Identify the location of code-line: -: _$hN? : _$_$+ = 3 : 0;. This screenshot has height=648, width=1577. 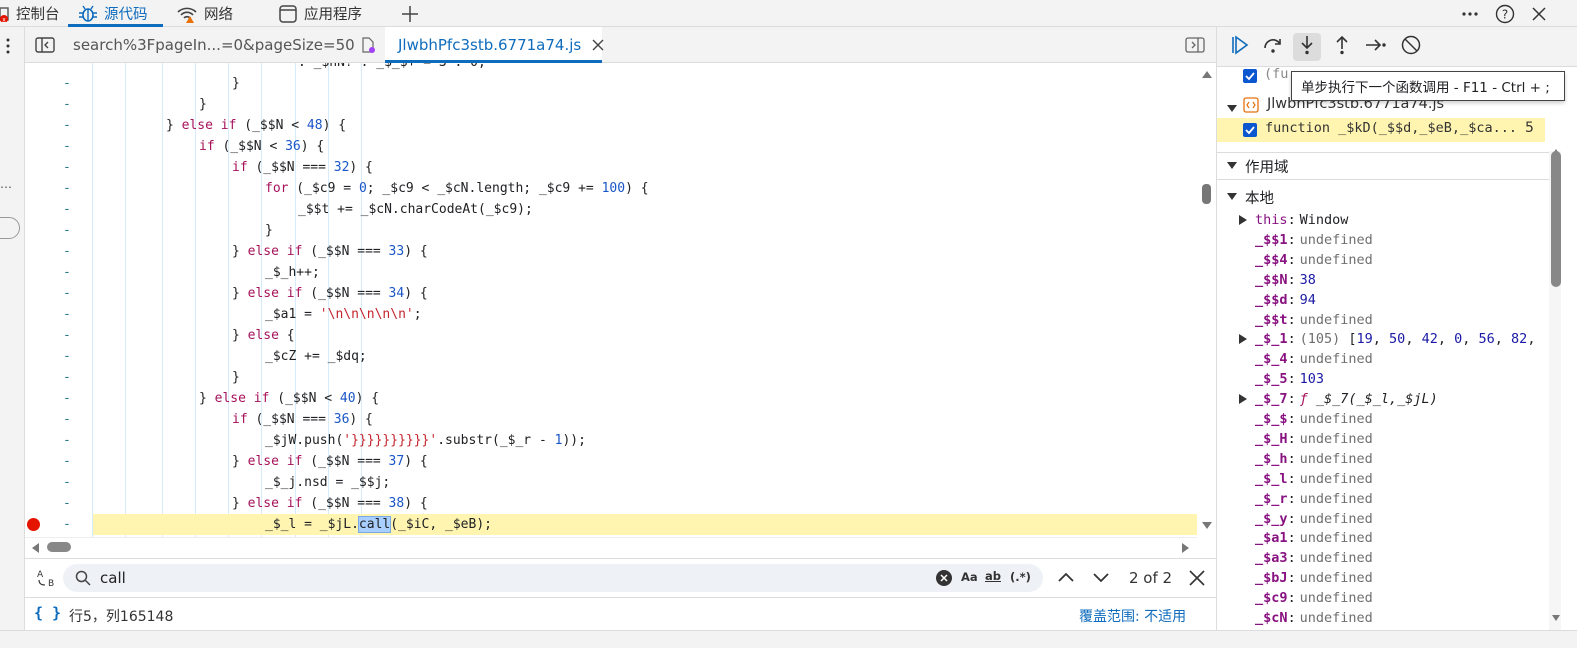
(611, 68).